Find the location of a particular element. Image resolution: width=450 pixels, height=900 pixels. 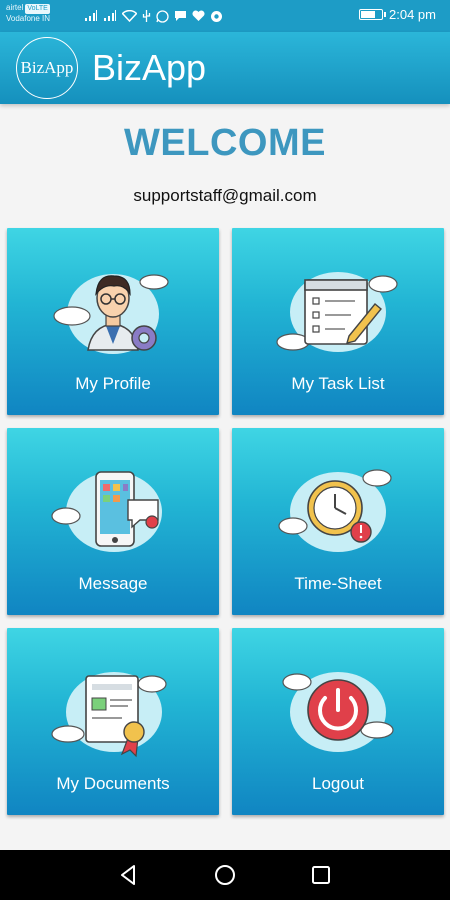

profile-icon is located at coordinates (111, 314).